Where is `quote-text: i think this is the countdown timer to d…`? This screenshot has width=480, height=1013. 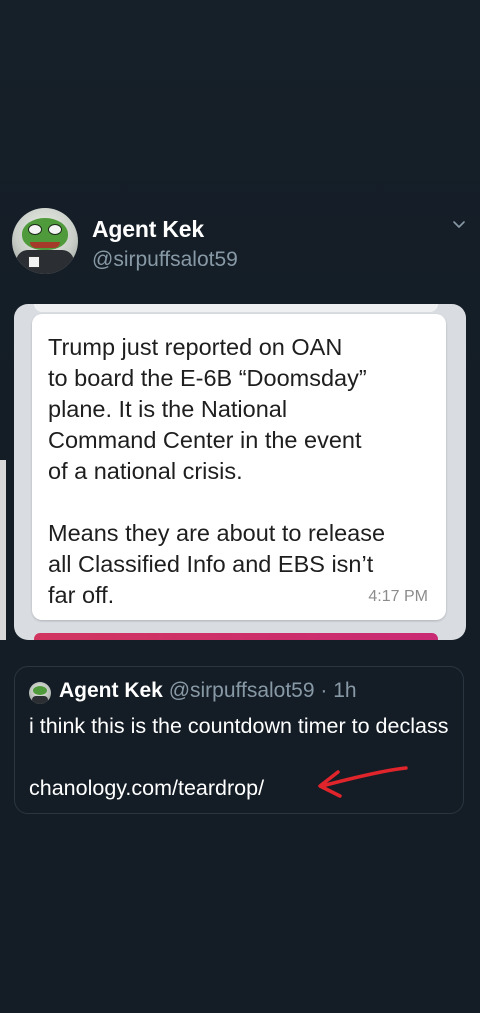
quote-text: i think this is the countdown timer to d… is located at coordinates (239, 726).